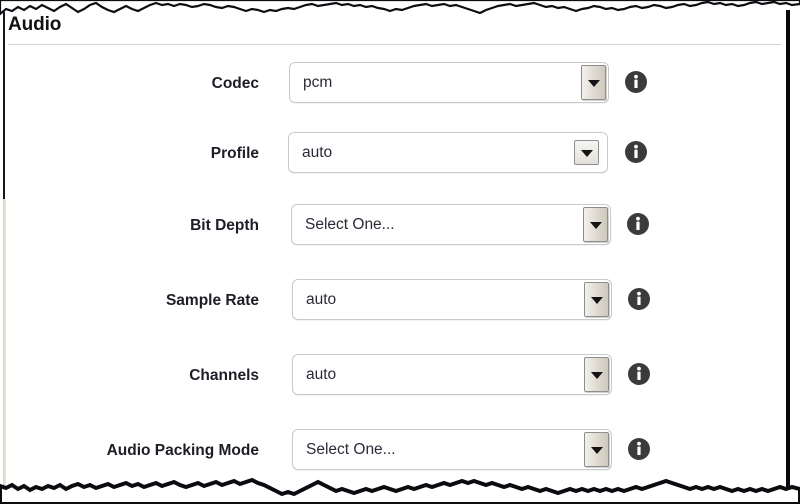  Describe the element at coordinates (788, 251) in the screenshot. I see `right-edge-border` at that location.